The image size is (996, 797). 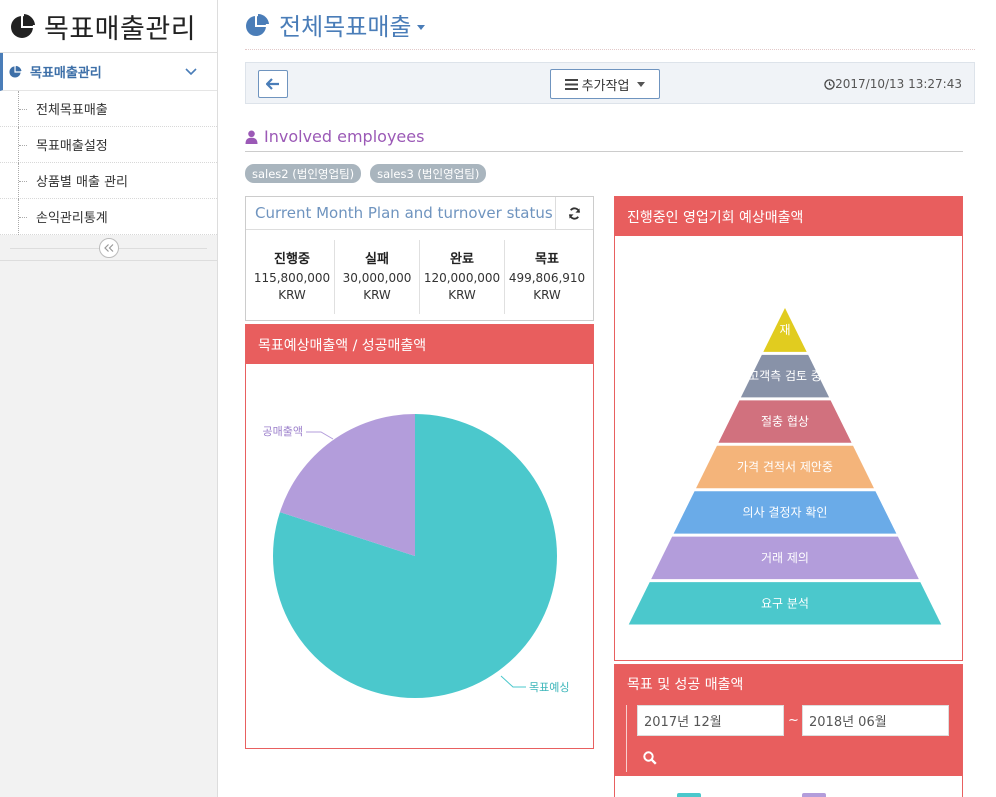 I want to click on pie-chart: 공매출액 목표예싱, so click(x=416, y=556).